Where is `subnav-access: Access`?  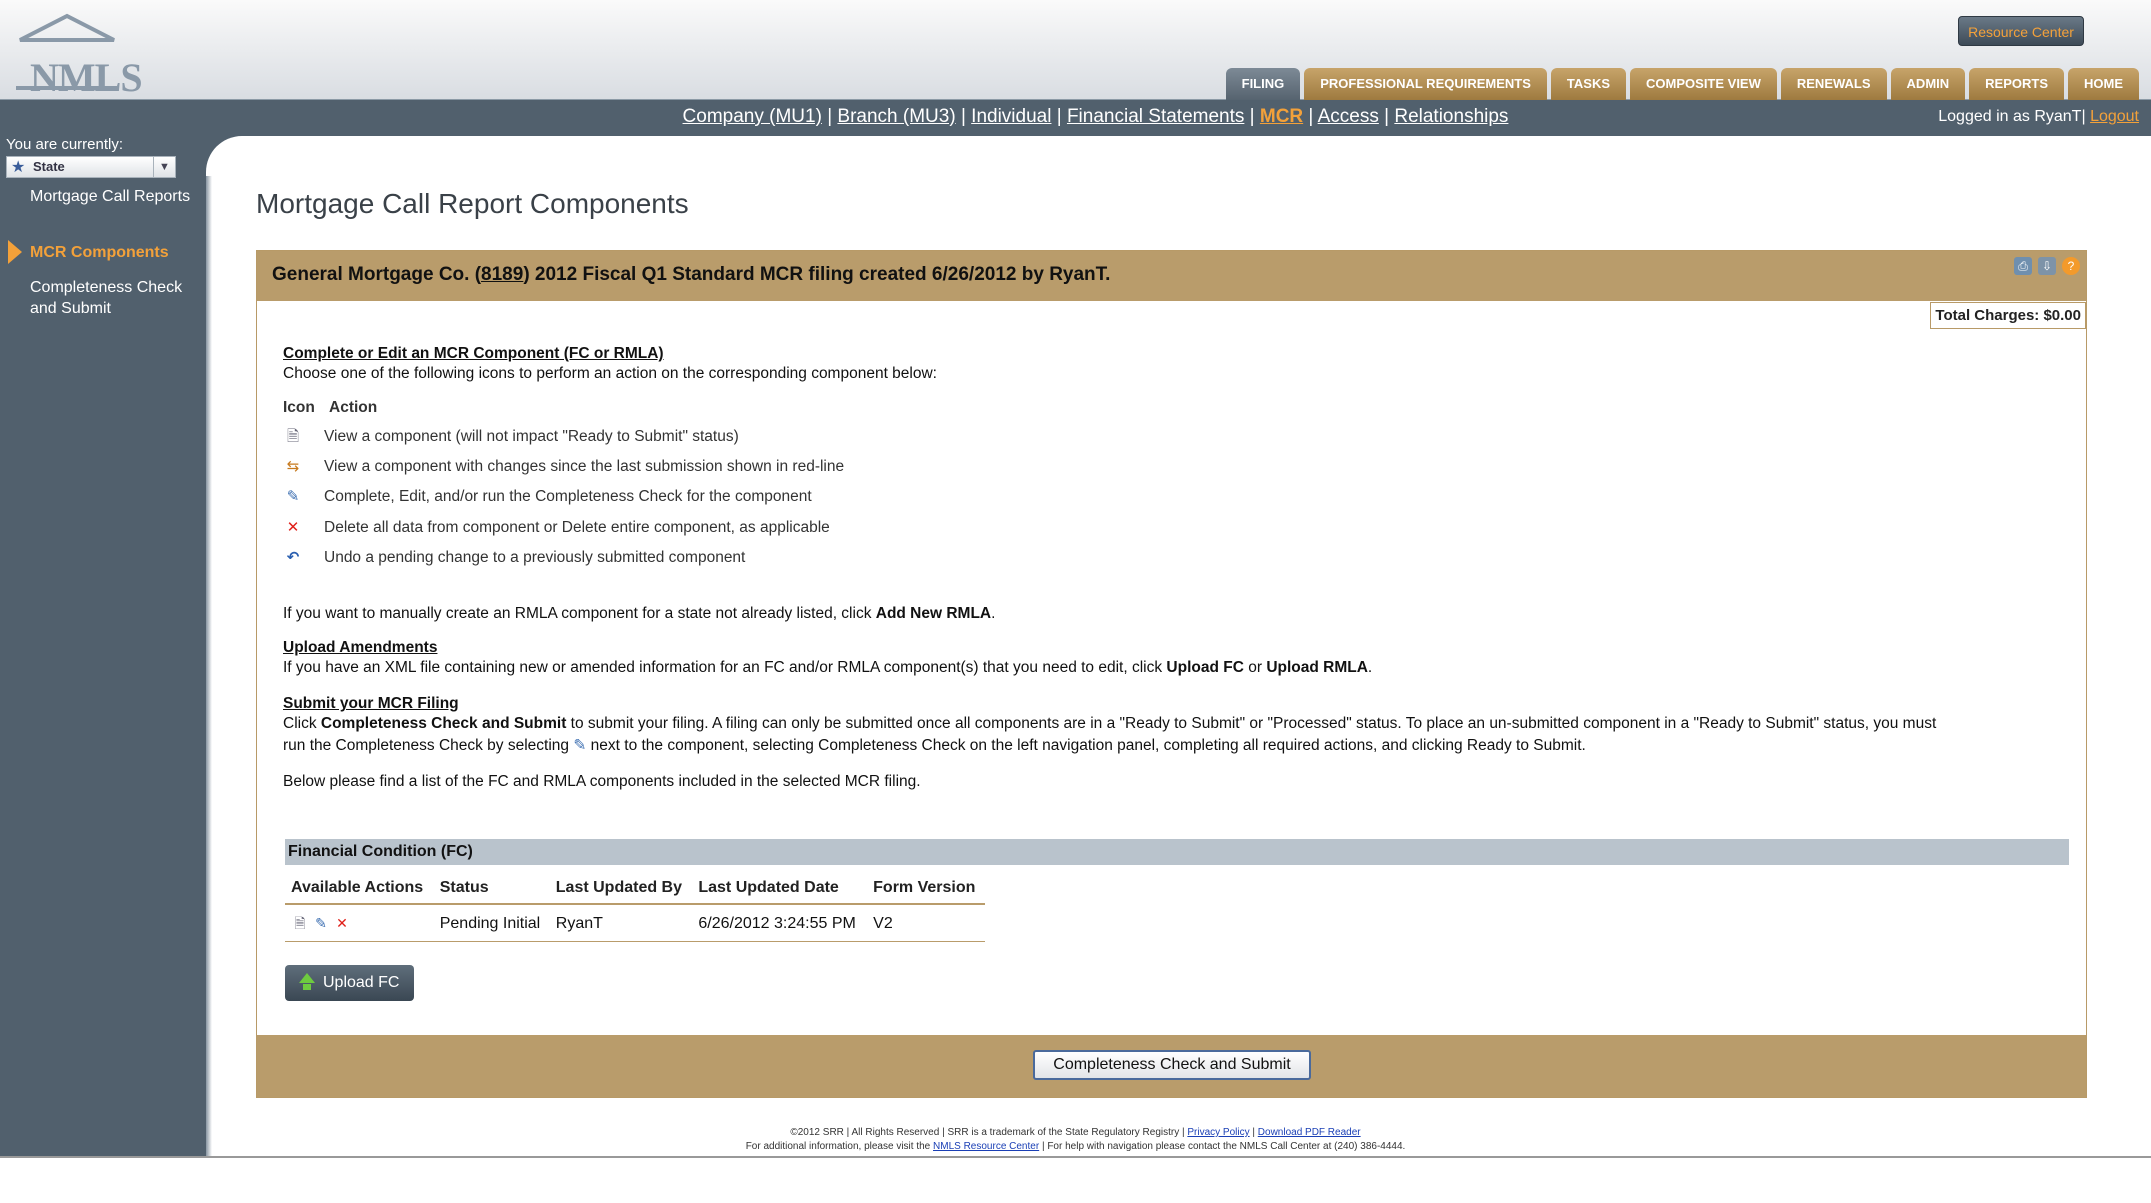
subnav-access: Access is located at coordinates (1348, 116).